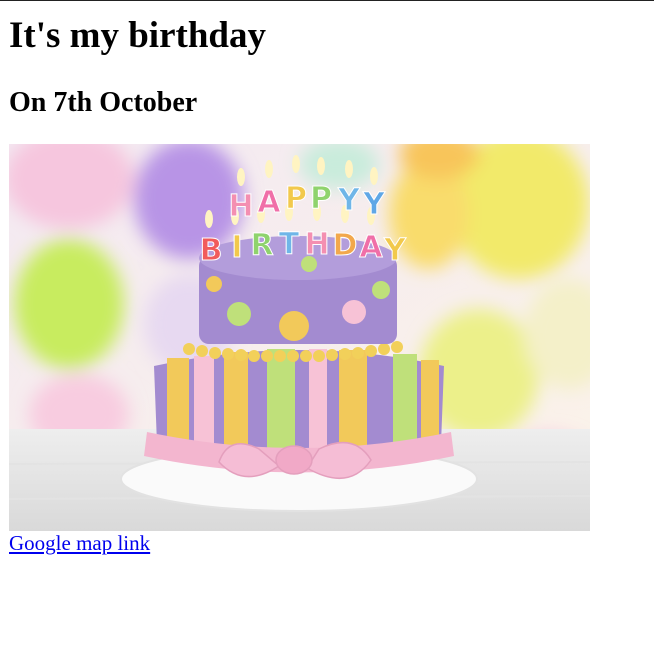  What do you see at coordinates (79, 543) in the screenshot?
I see `google-map-link: Google map link` at bounding box center [79, 543].